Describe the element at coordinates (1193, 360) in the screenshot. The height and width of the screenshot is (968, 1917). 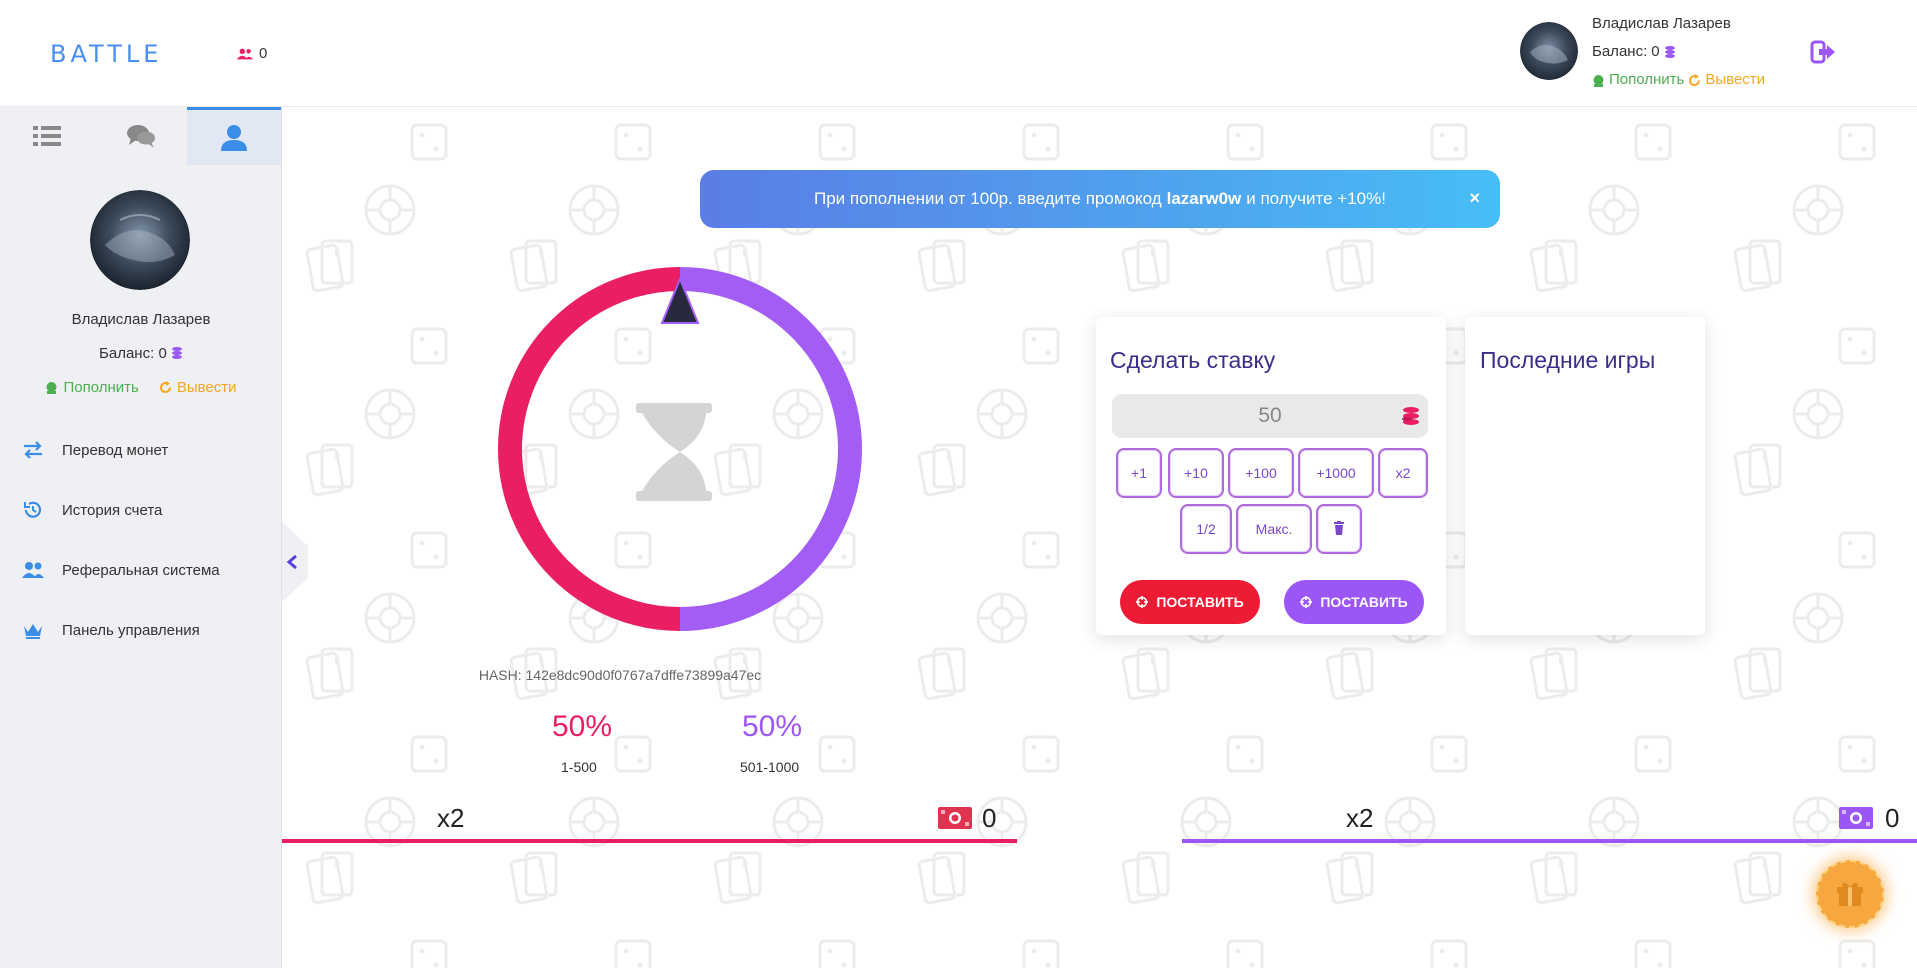
I see `bet-title: Сделать ставку` at that location.